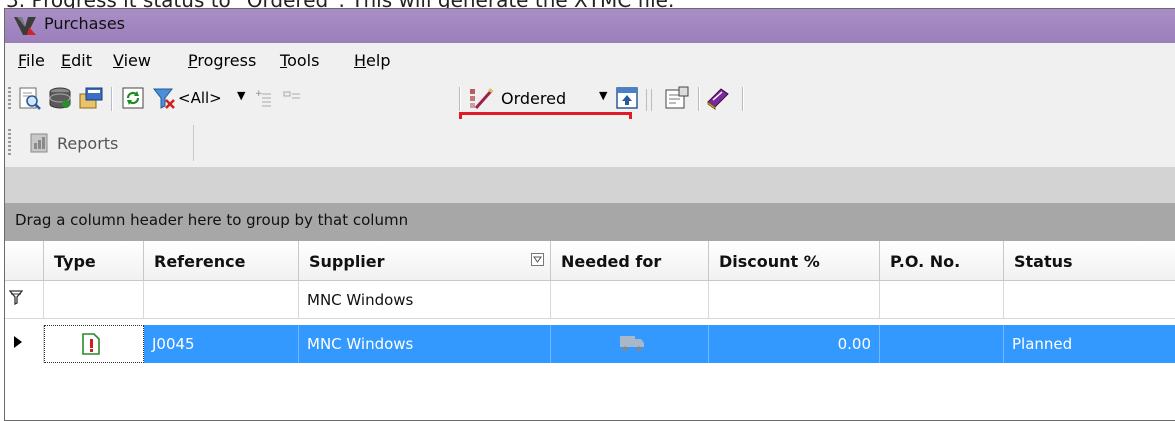 The width and height of the screenshot is (1175, 421). Describe the element at coordinates (372, 60) in the screenshot. I see `menu-help: Help` at that location.